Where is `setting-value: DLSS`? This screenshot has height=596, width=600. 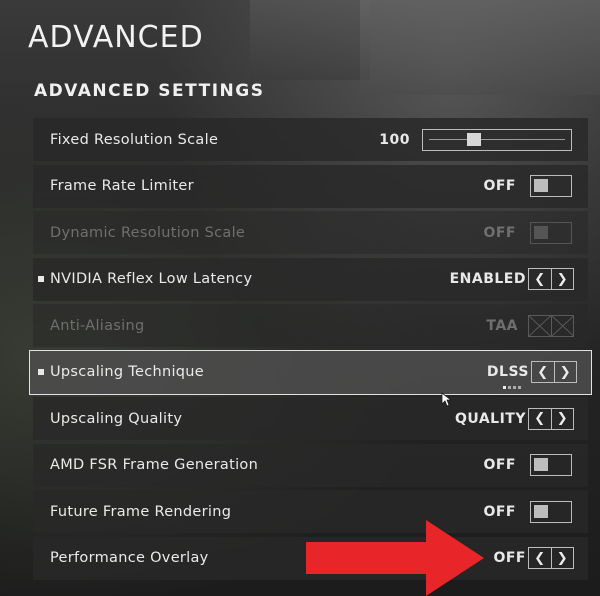 setting-value: DLSS is located at coordinates (507, 372).